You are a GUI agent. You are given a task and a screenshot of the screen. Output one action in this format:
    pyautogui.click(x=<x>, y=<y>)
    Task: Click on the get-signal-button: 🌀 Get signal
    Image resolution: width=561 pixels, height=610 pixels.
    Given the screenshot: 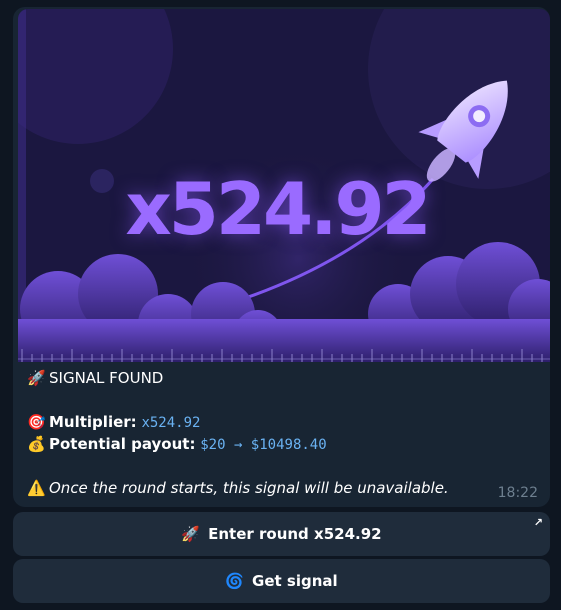 What is the action you would take?
    pyautogui.click(x=281, y=581)
    